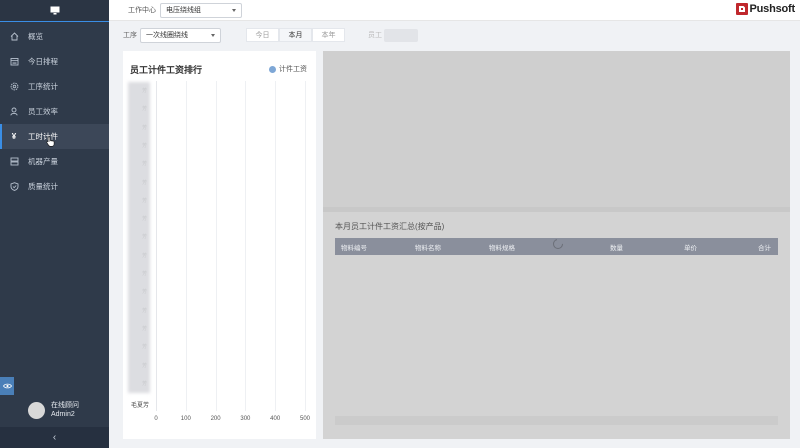  Describe the element at coordinates (262, 35) in the screenshot. I see `period-today-button: 今日` at that location.